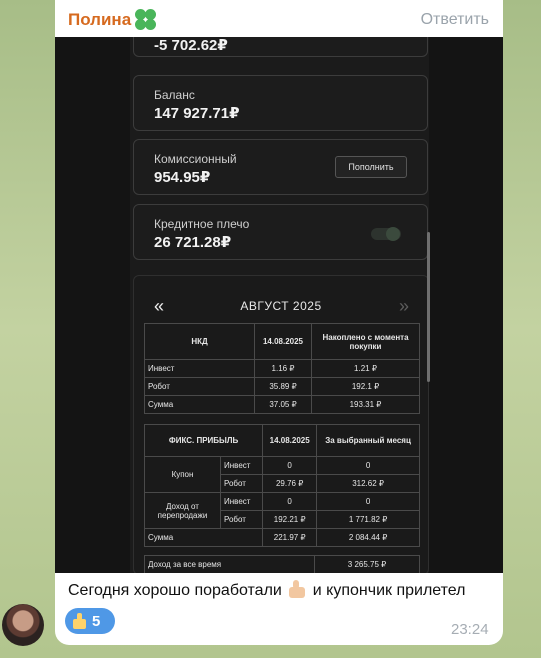 This screenshot has width=541, height=658. What do you see at coordinates (470, 629) in the screenshot?
I see `message-time: 23:24` at bounding box center [470, 629].